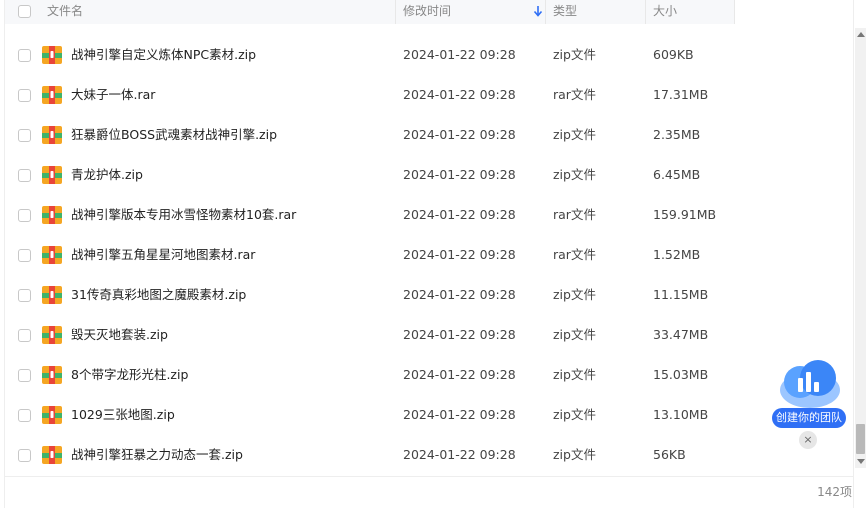 The width and height of the screenshot is (868, 508). Describe the element at coordinates (65, 12) in the screenshot. I see `header-name: 文件名` at that location.